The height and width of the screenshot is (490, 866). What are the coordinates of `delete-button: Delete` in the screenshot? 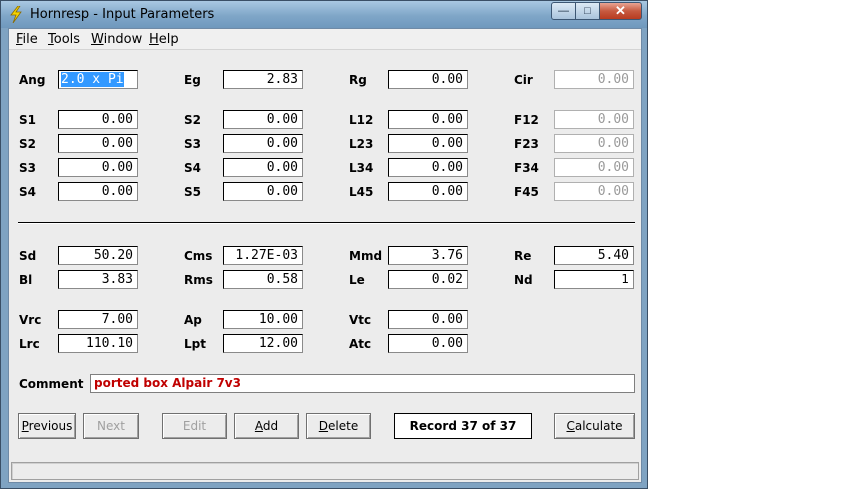 It's located at (338, 426).